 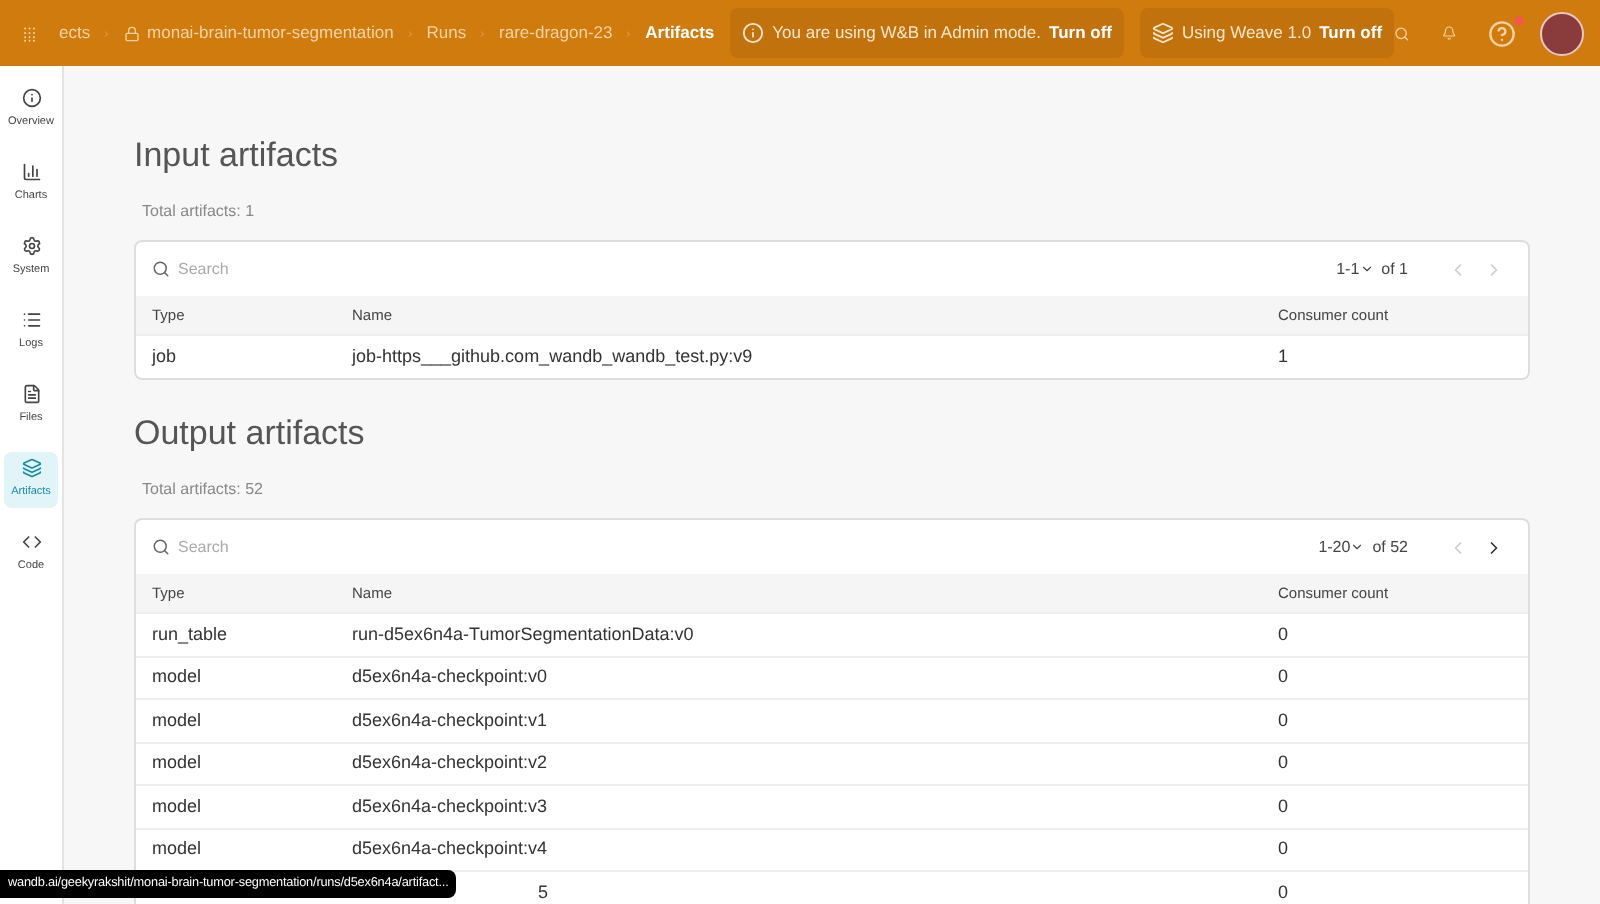 What do you see at coordinates (1341, 547) in the screenshot?
I see `page-size-dropdown: 1-20` at bounding box center [1341, 547].